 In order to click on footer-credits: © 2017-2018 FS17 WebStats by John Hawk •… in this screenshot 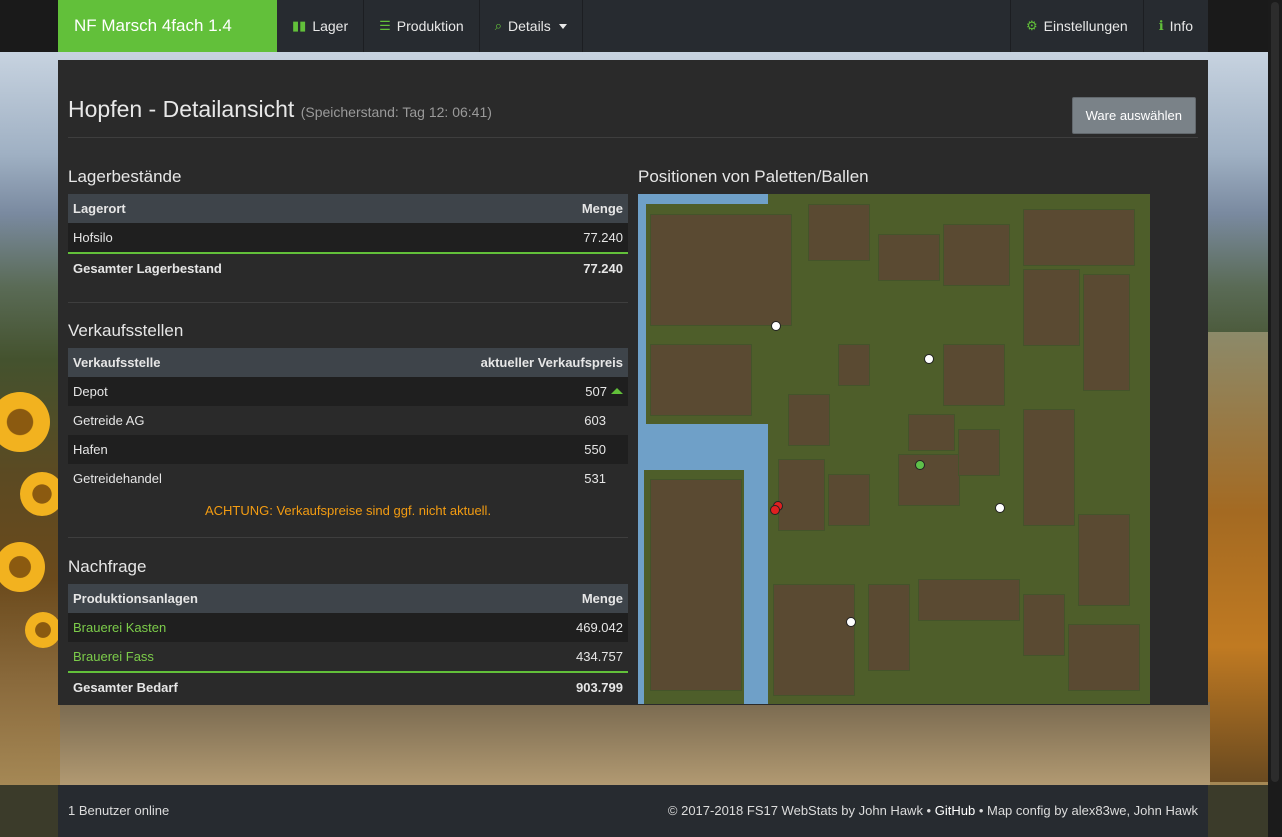, I will do `click(933, 810)`.